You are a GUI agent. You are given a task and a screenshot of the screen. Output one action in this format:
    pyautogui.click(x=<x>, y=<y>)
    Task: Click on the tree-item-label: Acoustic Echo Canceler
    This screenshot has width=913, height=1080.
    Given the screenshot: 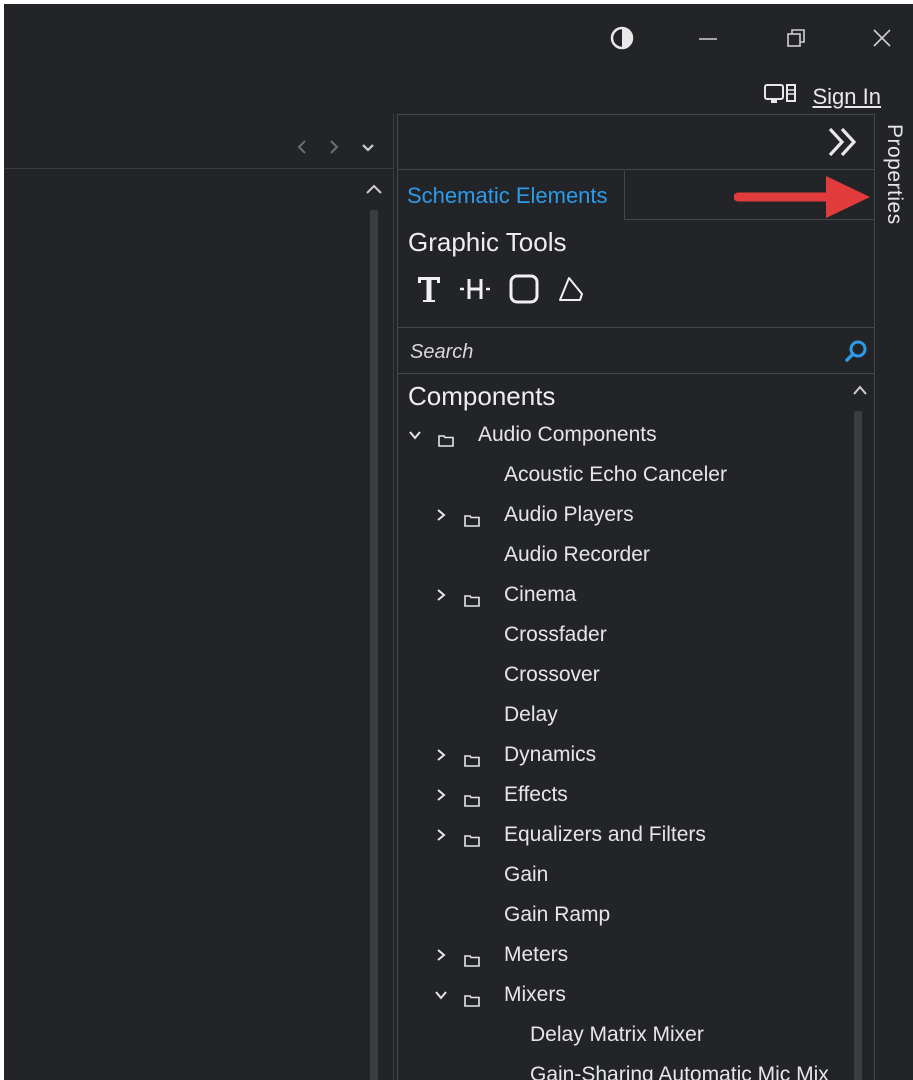 What is the action you would take?
    pyautogui.click(x=615, y=474)
    